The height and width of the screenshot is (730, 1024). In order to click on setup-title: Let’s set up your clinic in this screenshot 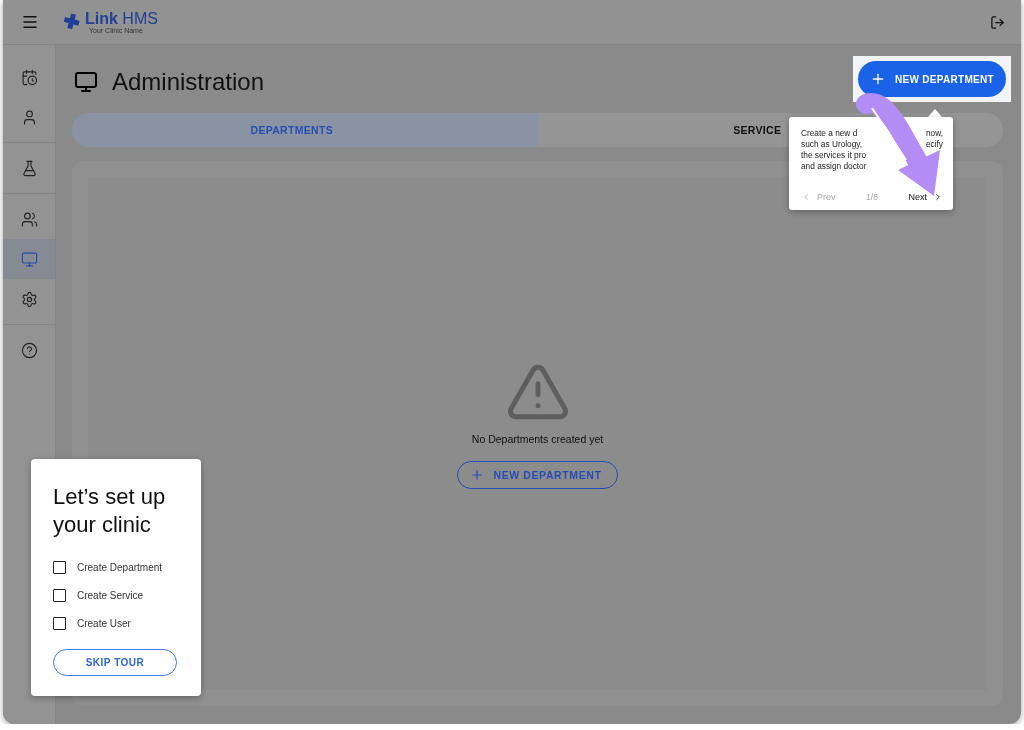, I will do `click(110, 511)`.